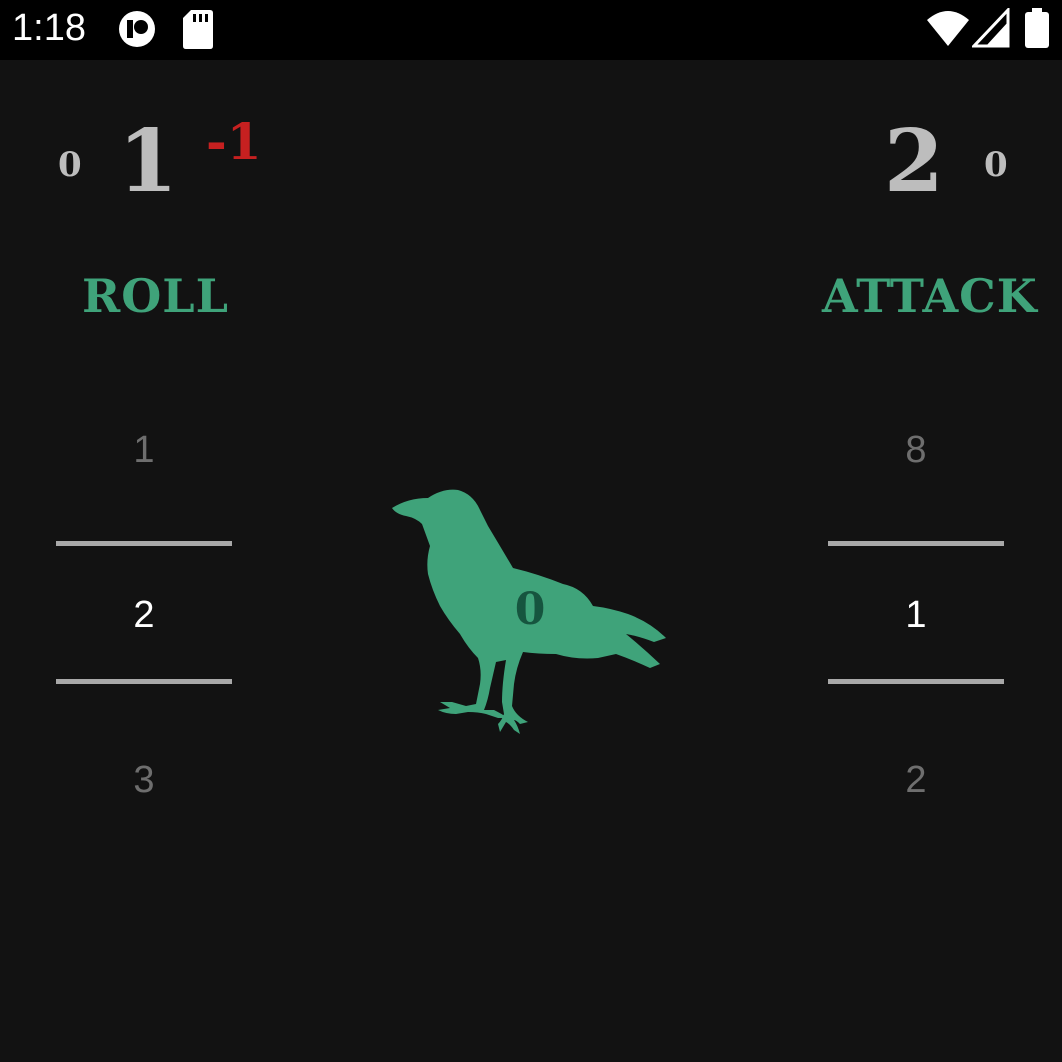 The image size is (1062, 1062). What do you see at coordinates (49, 28) in the screenshot?
I see `status-time: 1:18` at bounding box center [49, 28].